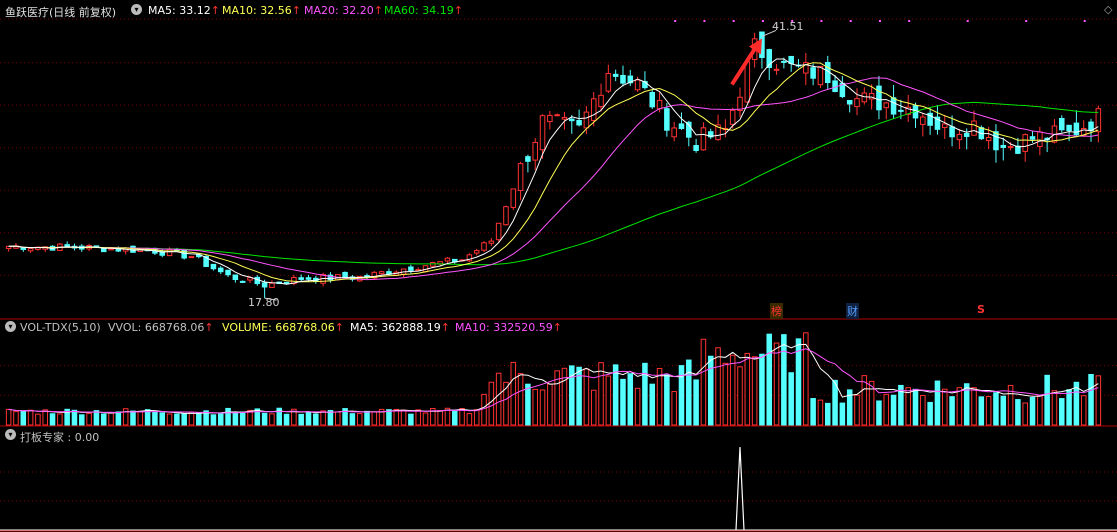  I want to click on ma20-readout: MA20: 32.20↑, so click(343, 10).